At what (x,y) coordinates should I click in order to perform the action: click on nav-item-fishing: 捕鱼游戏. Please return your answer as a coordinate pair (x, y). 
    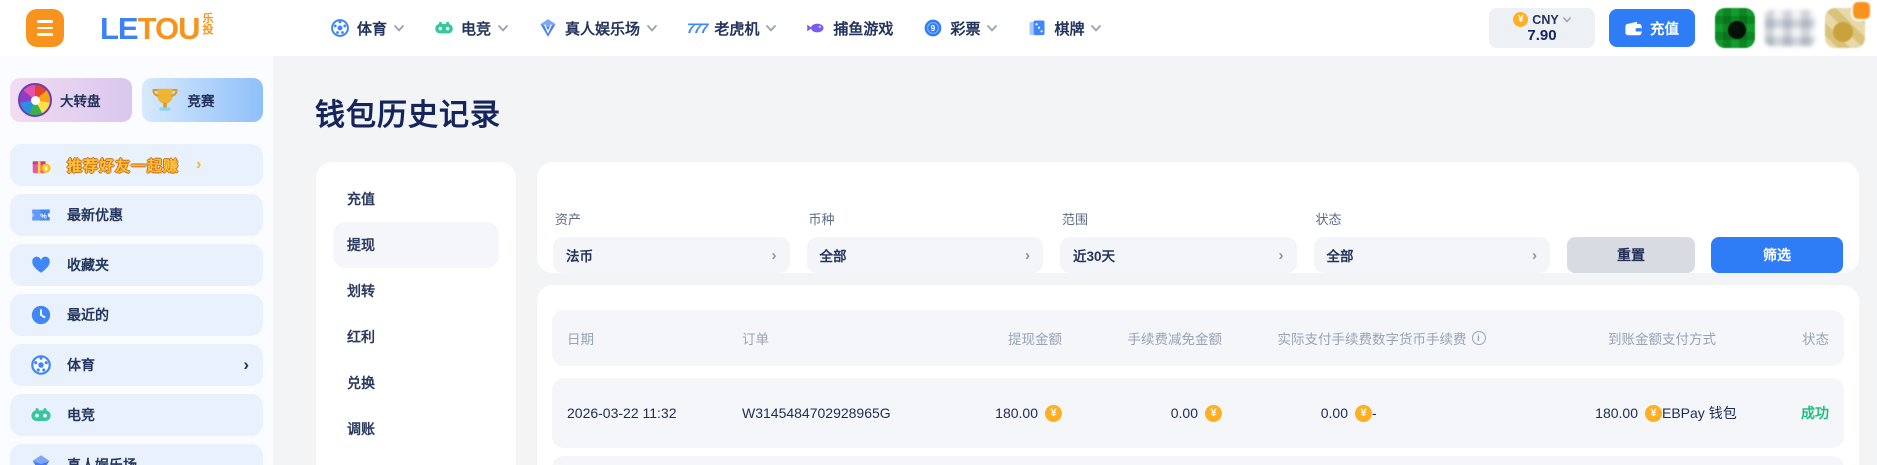
    Looking at the image, I should click on (849, 28).